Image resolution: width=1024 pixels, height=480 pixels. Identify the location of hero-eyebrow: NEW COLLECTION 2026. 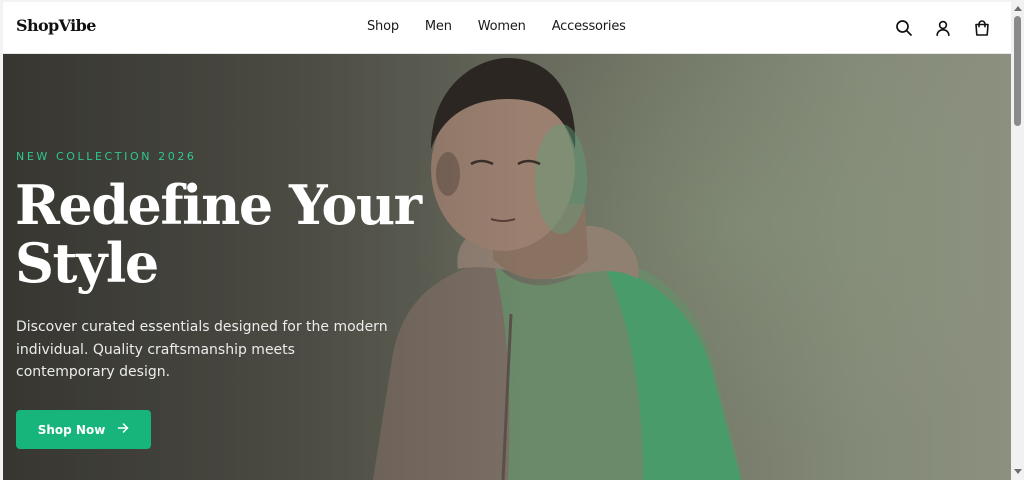
(106, 156).